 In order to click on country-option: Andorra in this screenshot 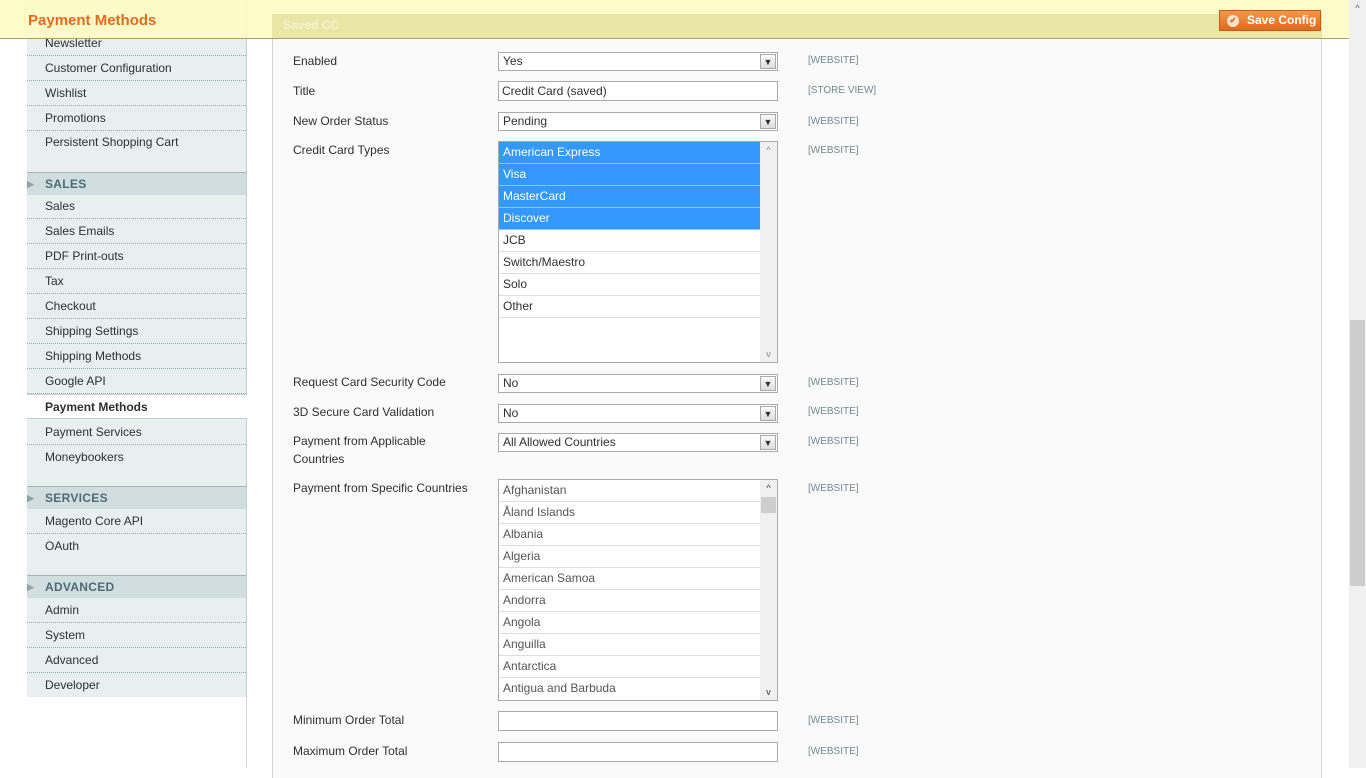, I will do `click(630, 601)`.